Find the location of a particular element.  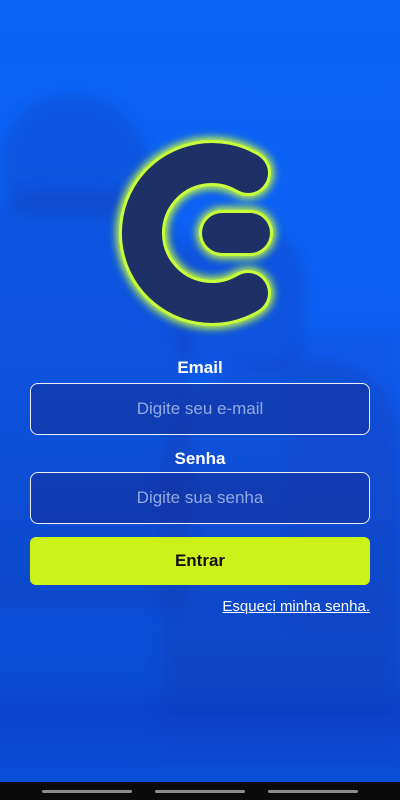

email-field is located at coordinates (200, 409).